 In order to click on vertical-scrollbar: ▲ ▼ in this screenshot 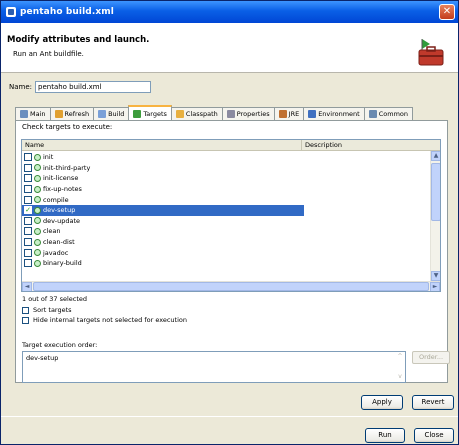, I will do `click(435, 216)`.